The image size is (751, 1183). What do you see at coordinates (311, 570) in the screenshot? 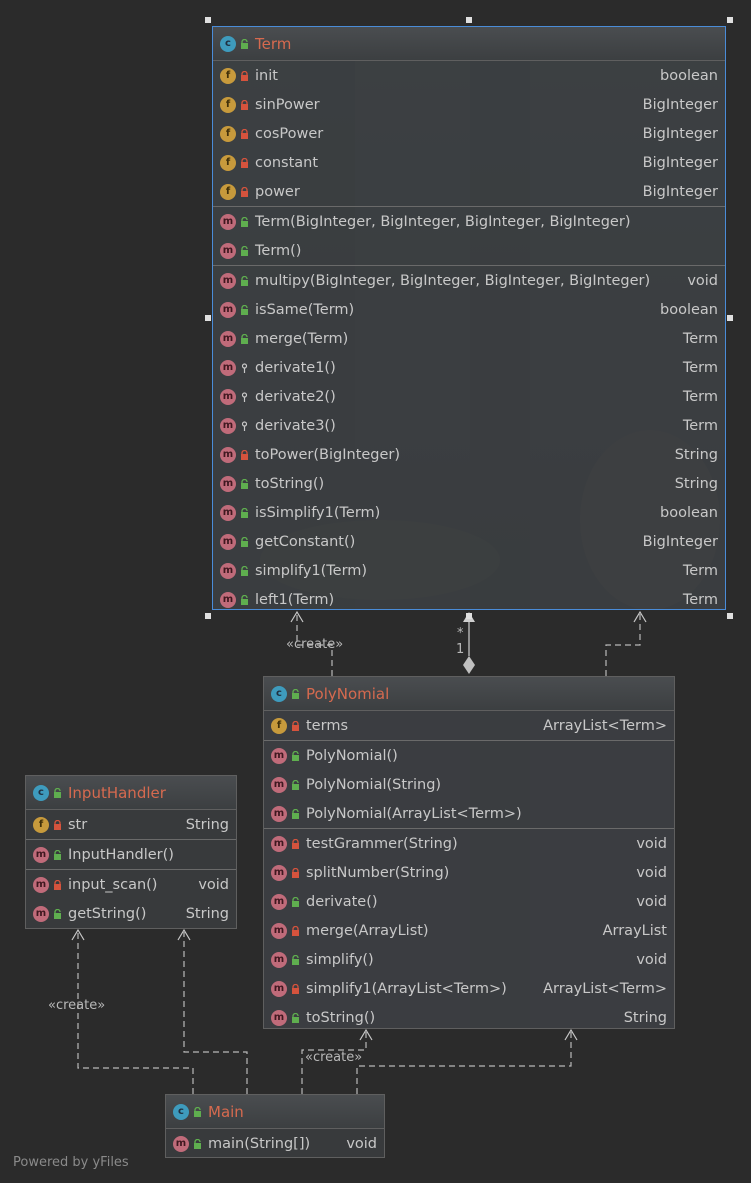
I see `member-name: simplify1(Term)` at bounding box center [311, 570].